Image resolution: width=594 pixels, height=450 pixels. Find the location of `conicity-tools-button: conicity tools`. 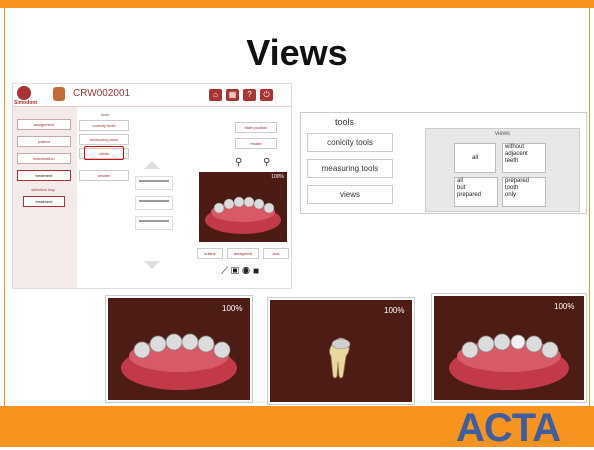

conicity-tools-button: conicity tools is located at coordinates (350, 142).